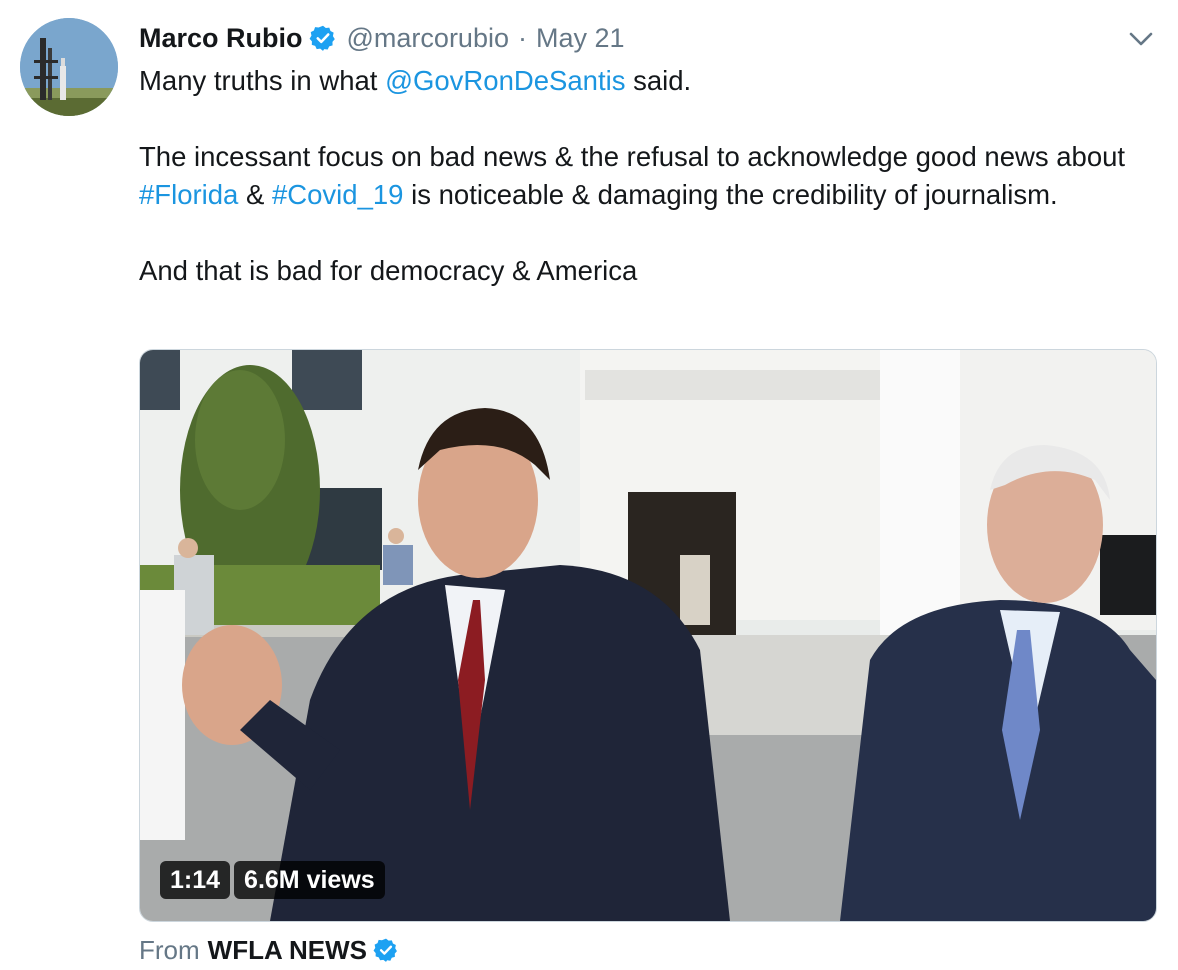 This screenshot has width=1178, height=970. Describe the element at coordinates (505, 80) in the screenshot. I see `mention-link: @GovRonDeSantis` at that location.